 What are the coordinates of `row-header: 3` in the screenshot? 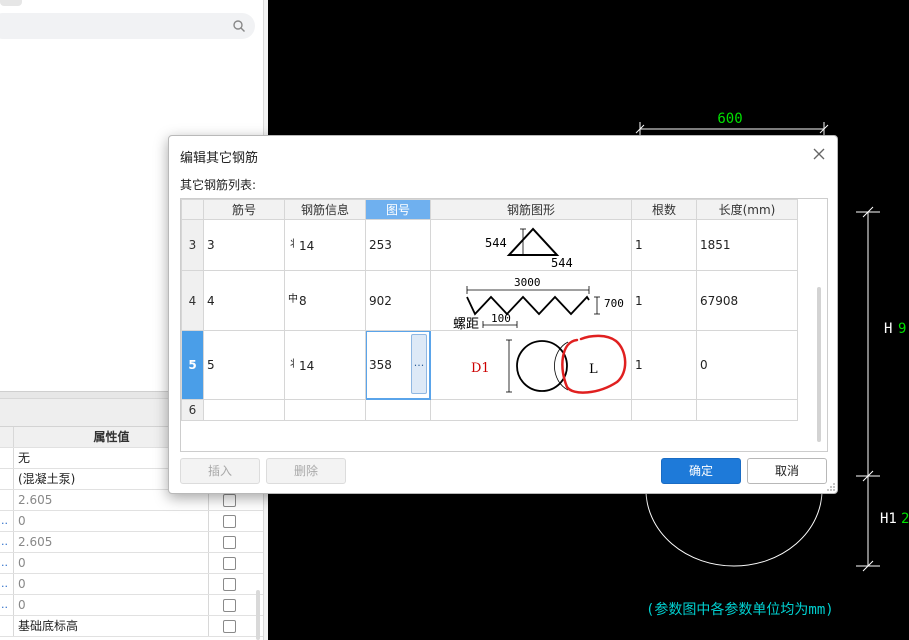 It's located at (192, 245).